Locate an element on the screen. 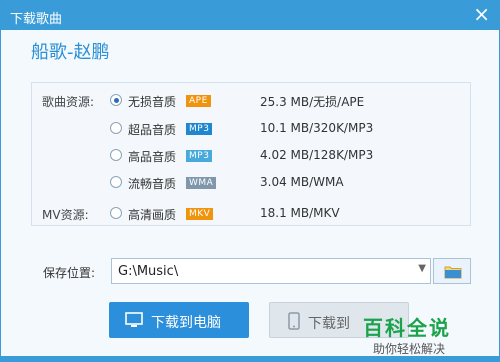 Image resolution: width=500 pixels, height=362 pixels. watermark-subtitle: 助你轻松解决 is located at coordinates (409, 349).